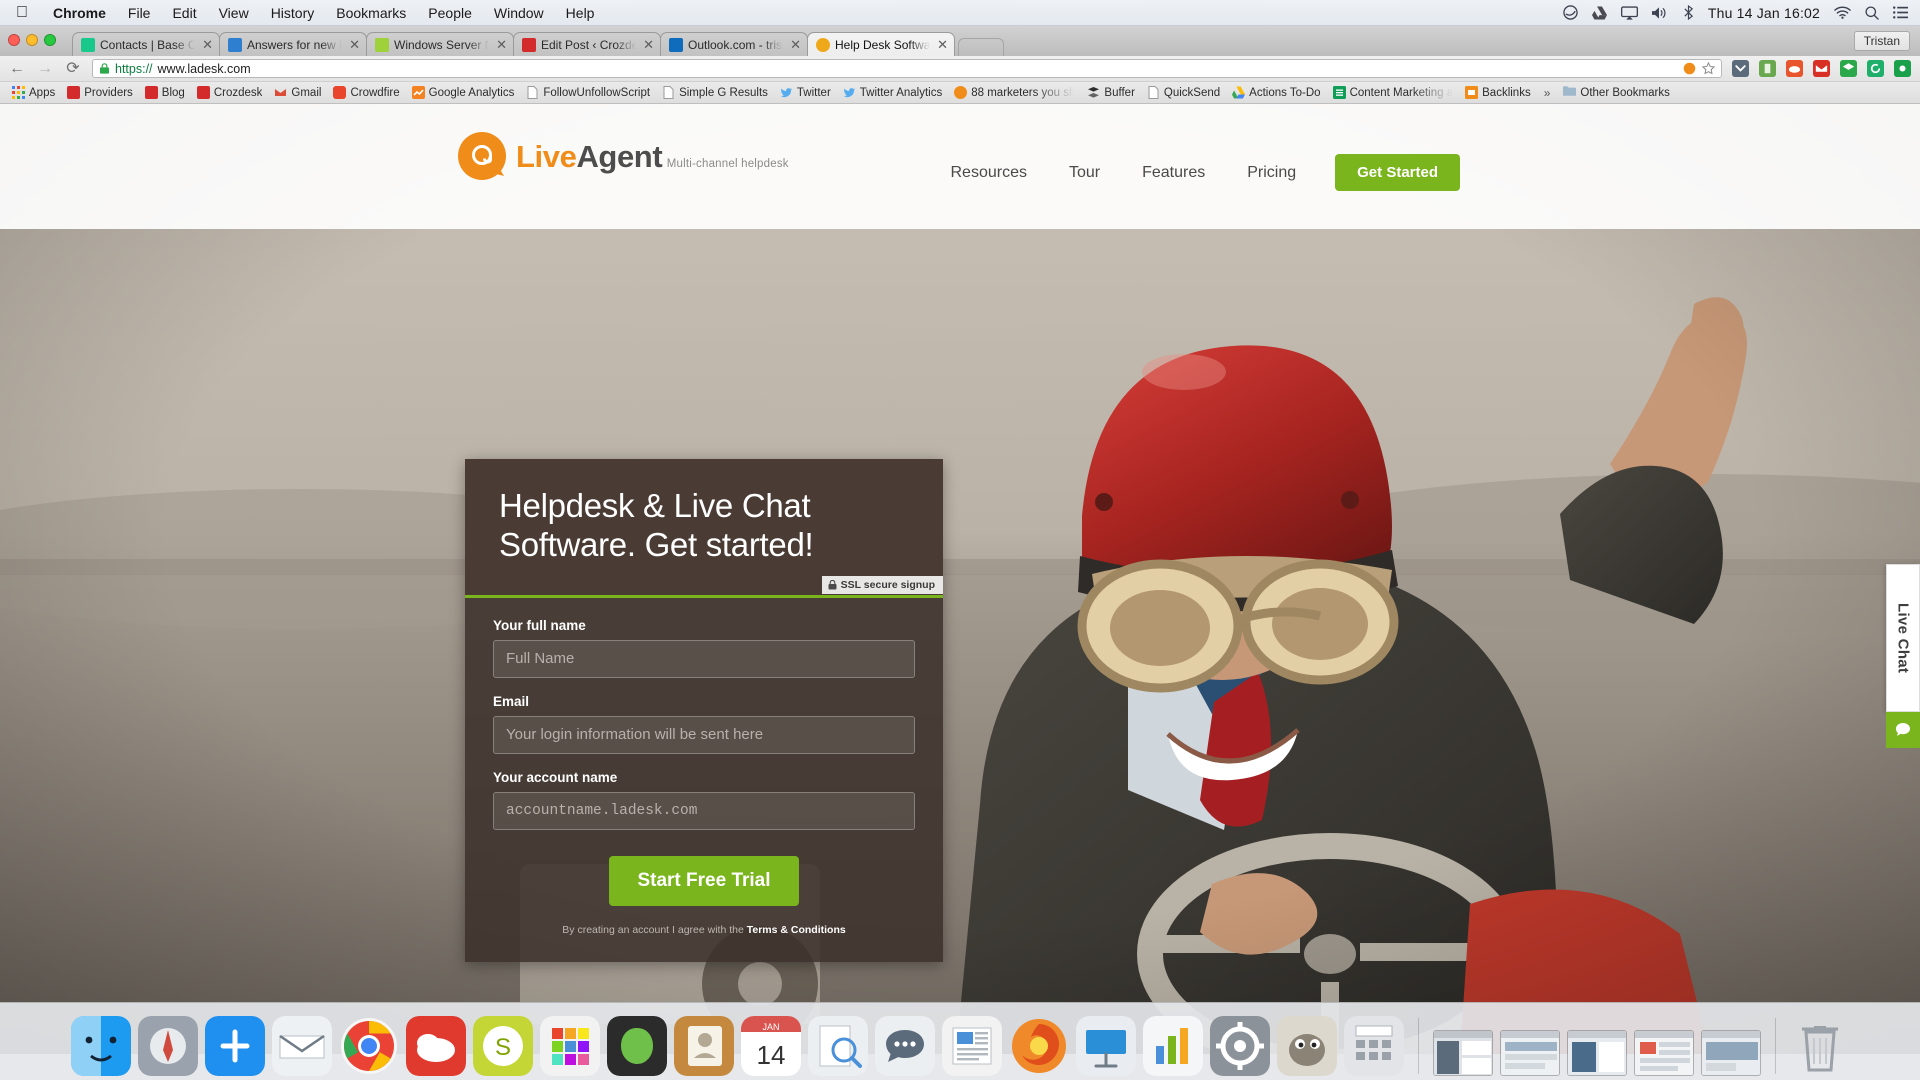 The width and height of the screenshot is (1920, 1080). Describe the element at coordinates (502, 1046) in the screenshot. I see `dock-item-skype: S` at that location.